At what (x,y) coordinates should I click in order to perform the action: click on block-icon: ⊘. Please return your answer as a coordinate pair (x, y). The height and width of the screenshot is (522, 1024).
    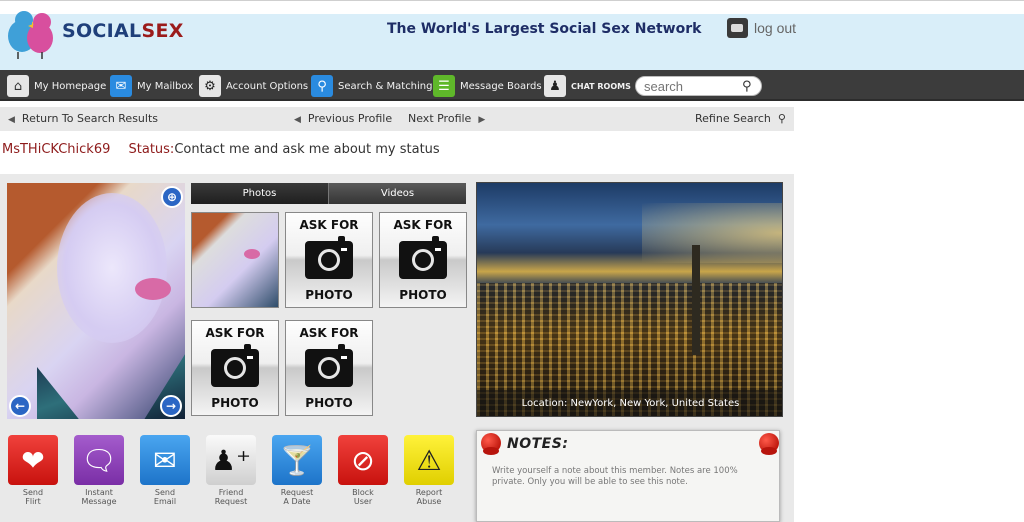
    Looking at the image, I should click on (363, 460).